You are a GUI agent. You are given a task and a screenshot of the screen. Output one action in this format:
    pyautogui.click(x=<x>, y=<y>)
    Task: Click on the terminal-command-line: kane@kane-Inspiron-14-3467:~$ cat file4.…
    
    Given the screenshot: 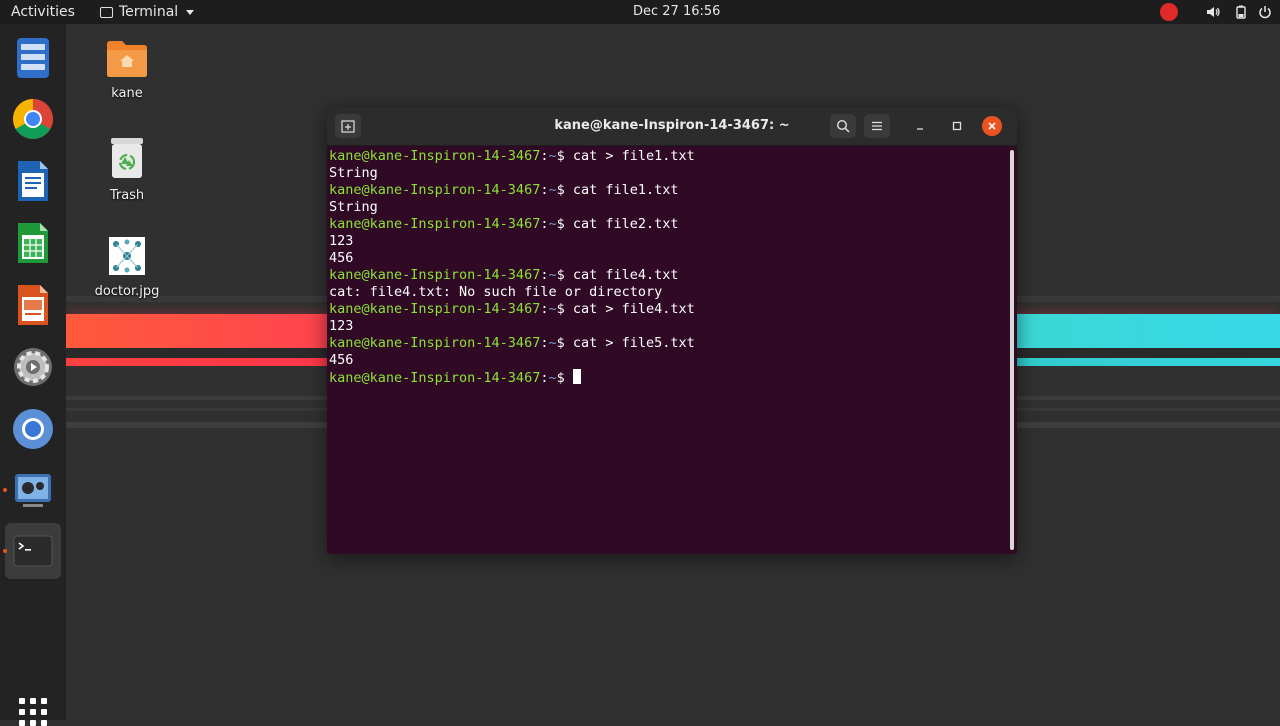 What is the action you would take?
    pyautogui.click(x=504, y=275)
    